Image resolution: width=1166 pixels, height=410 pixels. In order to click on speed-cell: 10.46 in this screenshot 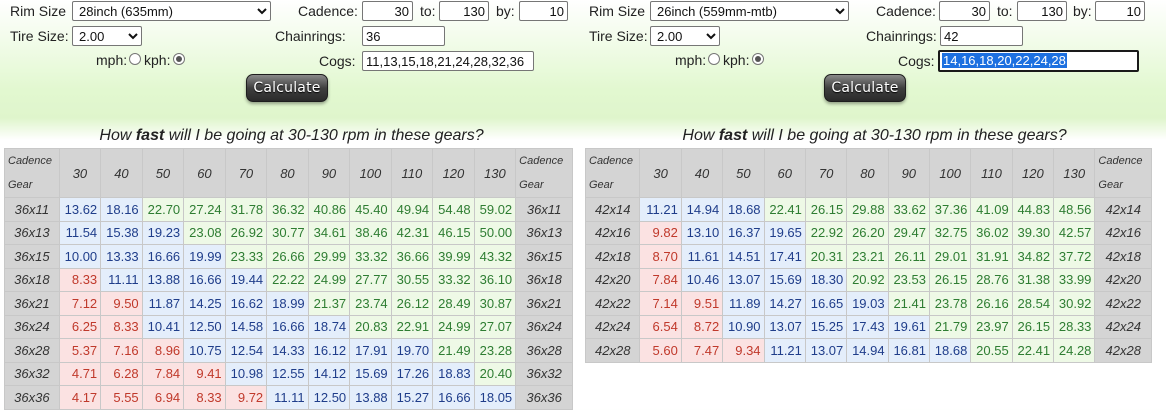, I will do `click(702, 279)`.